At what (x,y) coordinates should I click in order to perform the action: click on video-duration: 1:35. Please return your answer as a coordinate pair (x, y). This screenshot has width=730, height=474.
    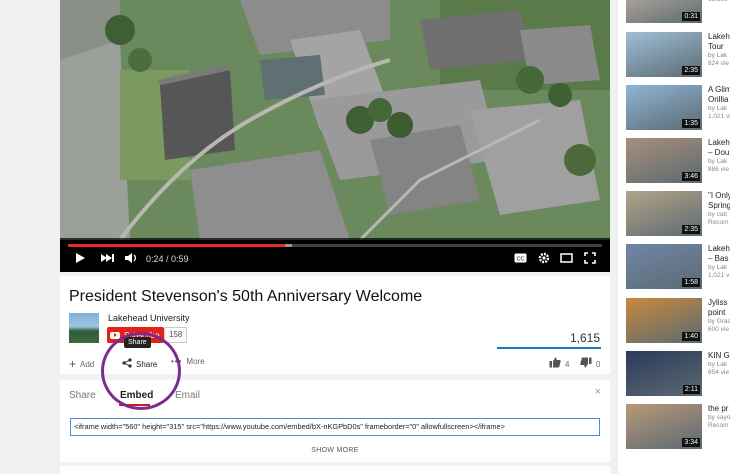
    Looking at the image, I should click on (691, 123).